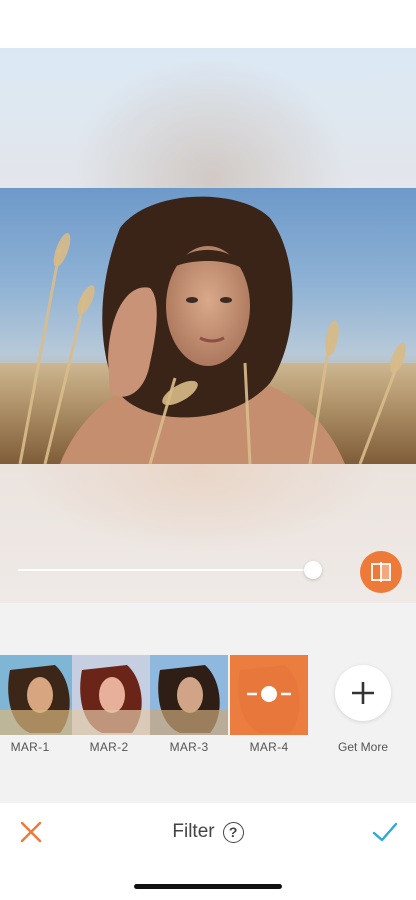 The width and height of the screenshot is (416, 900). Describe the element at coordinates (109, 747) in the screenshot. I see `filter-label-mar-2: MAR-2` at that location.